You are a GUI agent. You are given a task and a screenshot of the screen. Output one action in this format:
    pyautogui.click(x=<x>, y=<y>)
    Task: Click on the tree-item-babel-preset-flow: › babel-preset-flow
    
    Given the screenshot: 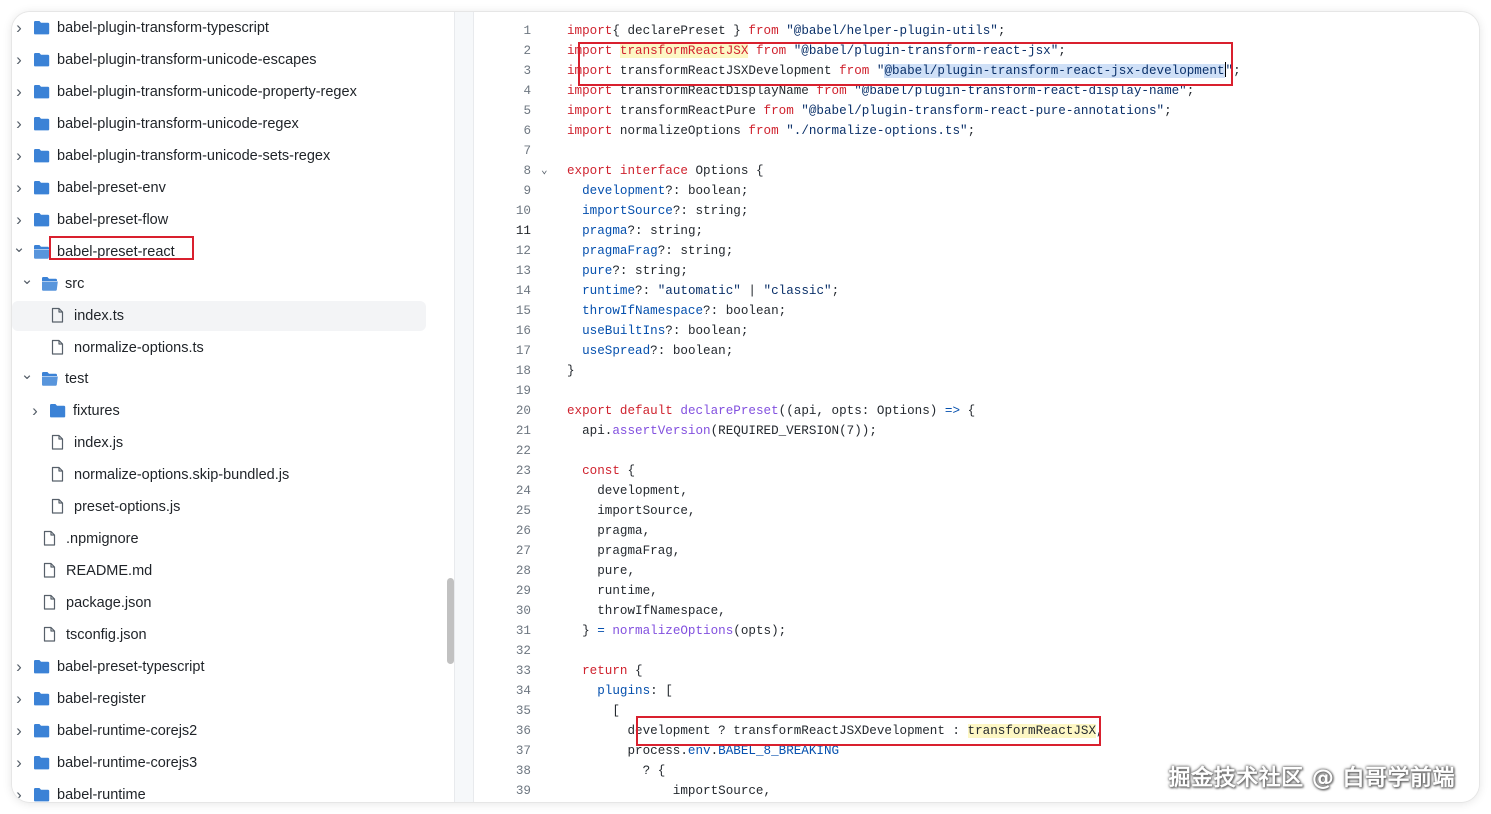 What is the action you would take?
    pyautogui.click(x=219, y=220)
    